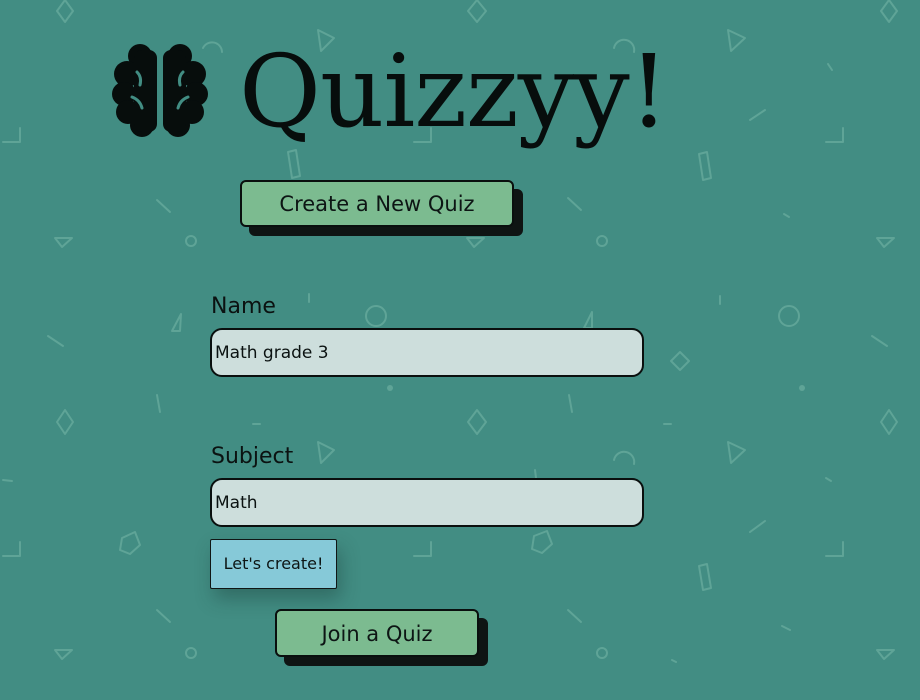  Describe the element at coordinates (427, 502) in the screenshot. I see `subject-input` at that location.